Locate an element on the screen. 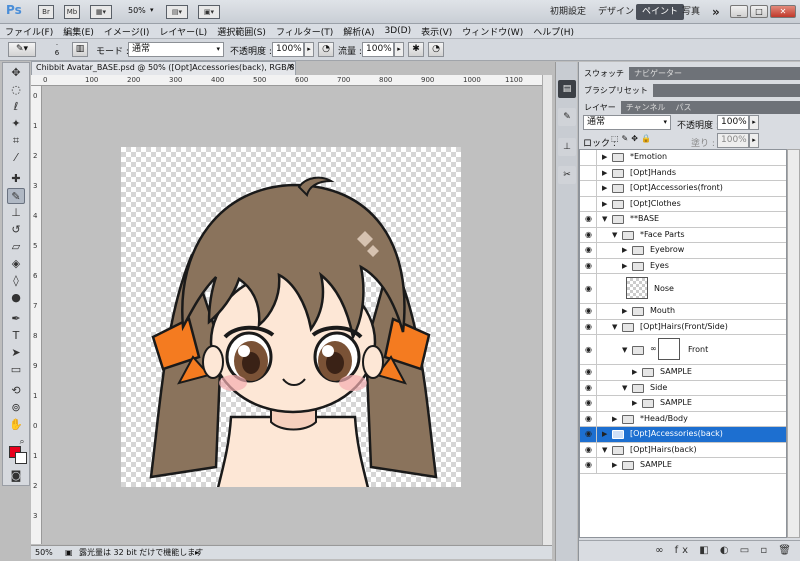  status-zoom: 50% is located at coordinates (44, 552).